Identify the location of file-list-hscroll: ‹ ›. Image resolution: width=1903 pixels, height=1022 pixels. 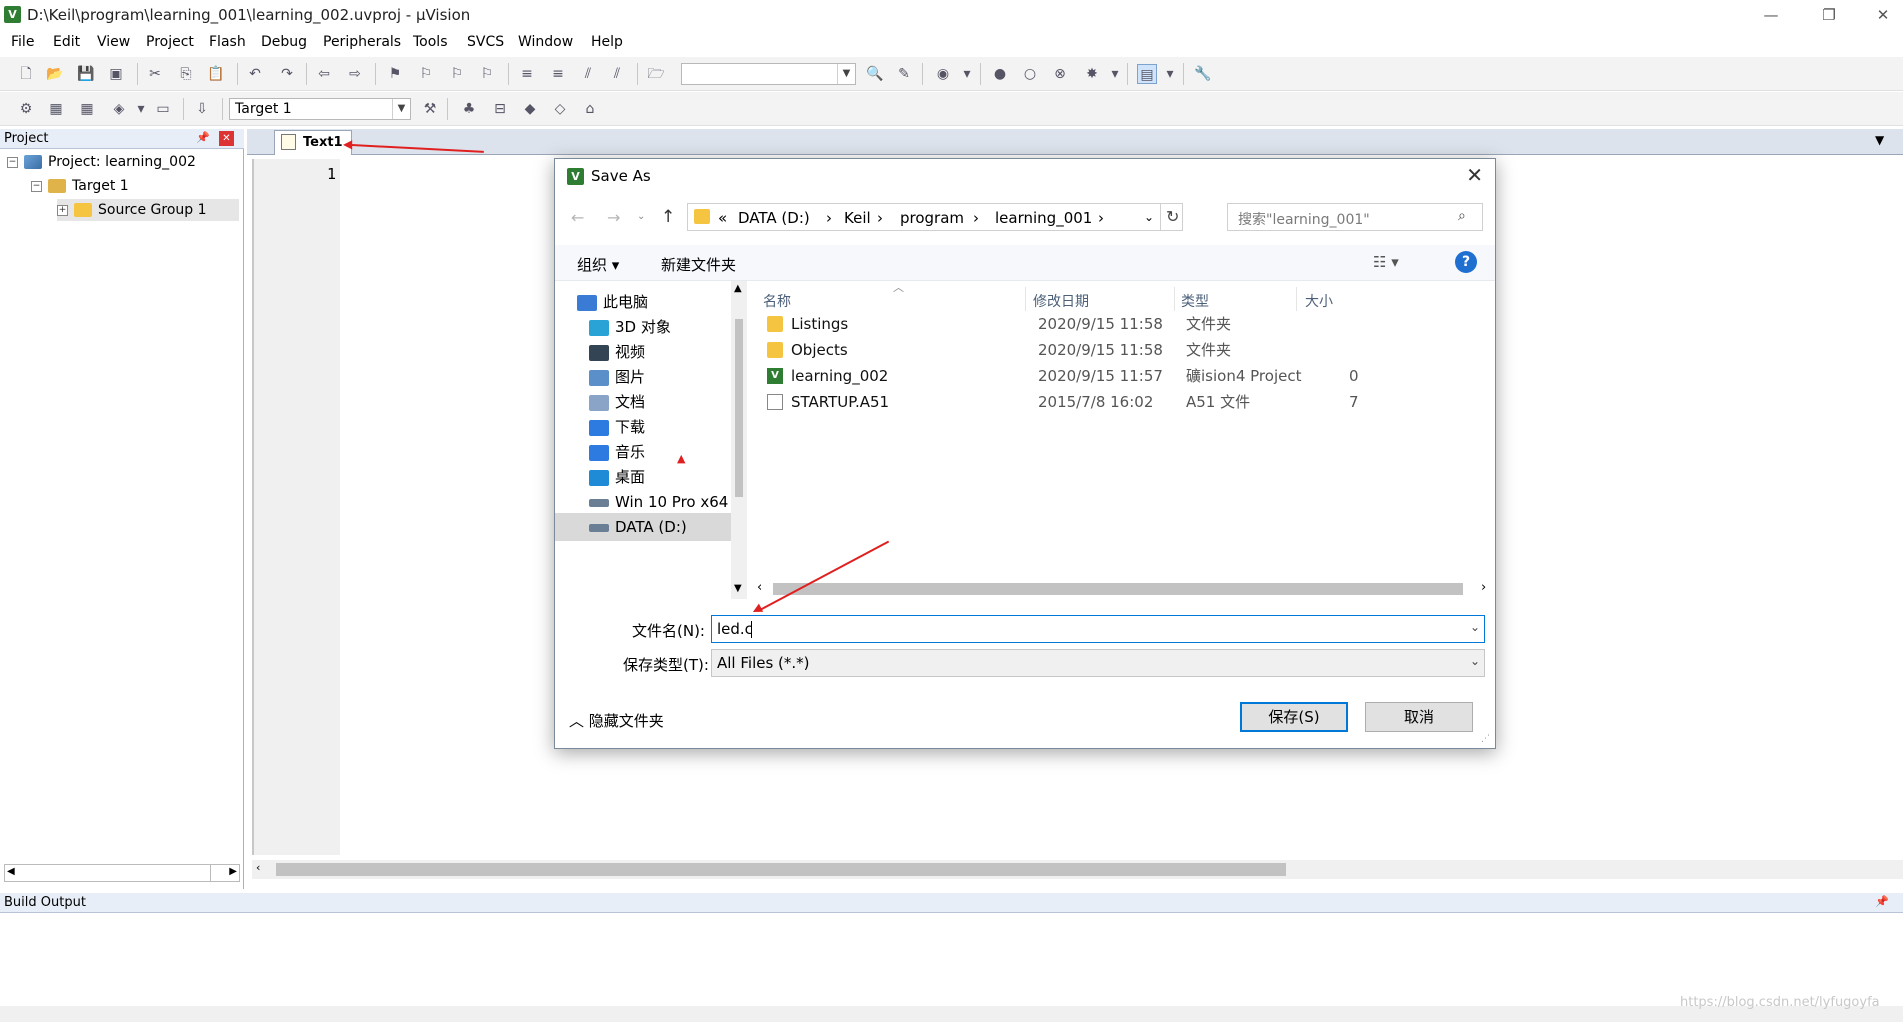
(1125, 589).